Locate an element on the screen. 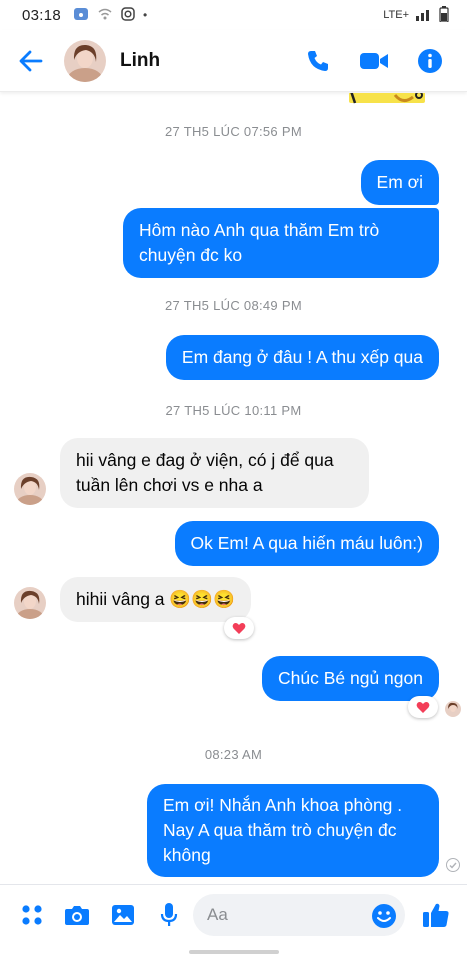  sent-check-icon is located at coordinates (453, 865).